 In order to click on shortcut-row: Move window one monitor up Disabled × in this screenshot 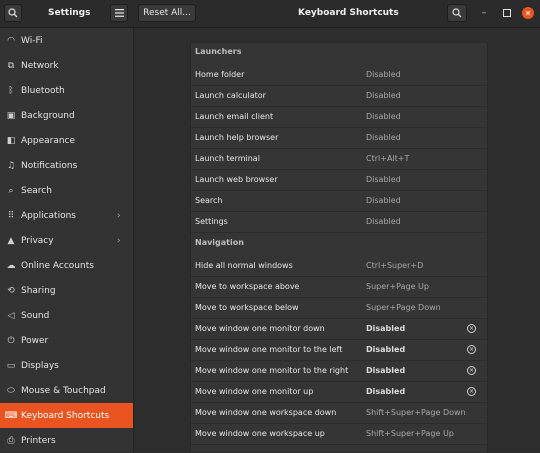, I will do `click(339, 392)`.